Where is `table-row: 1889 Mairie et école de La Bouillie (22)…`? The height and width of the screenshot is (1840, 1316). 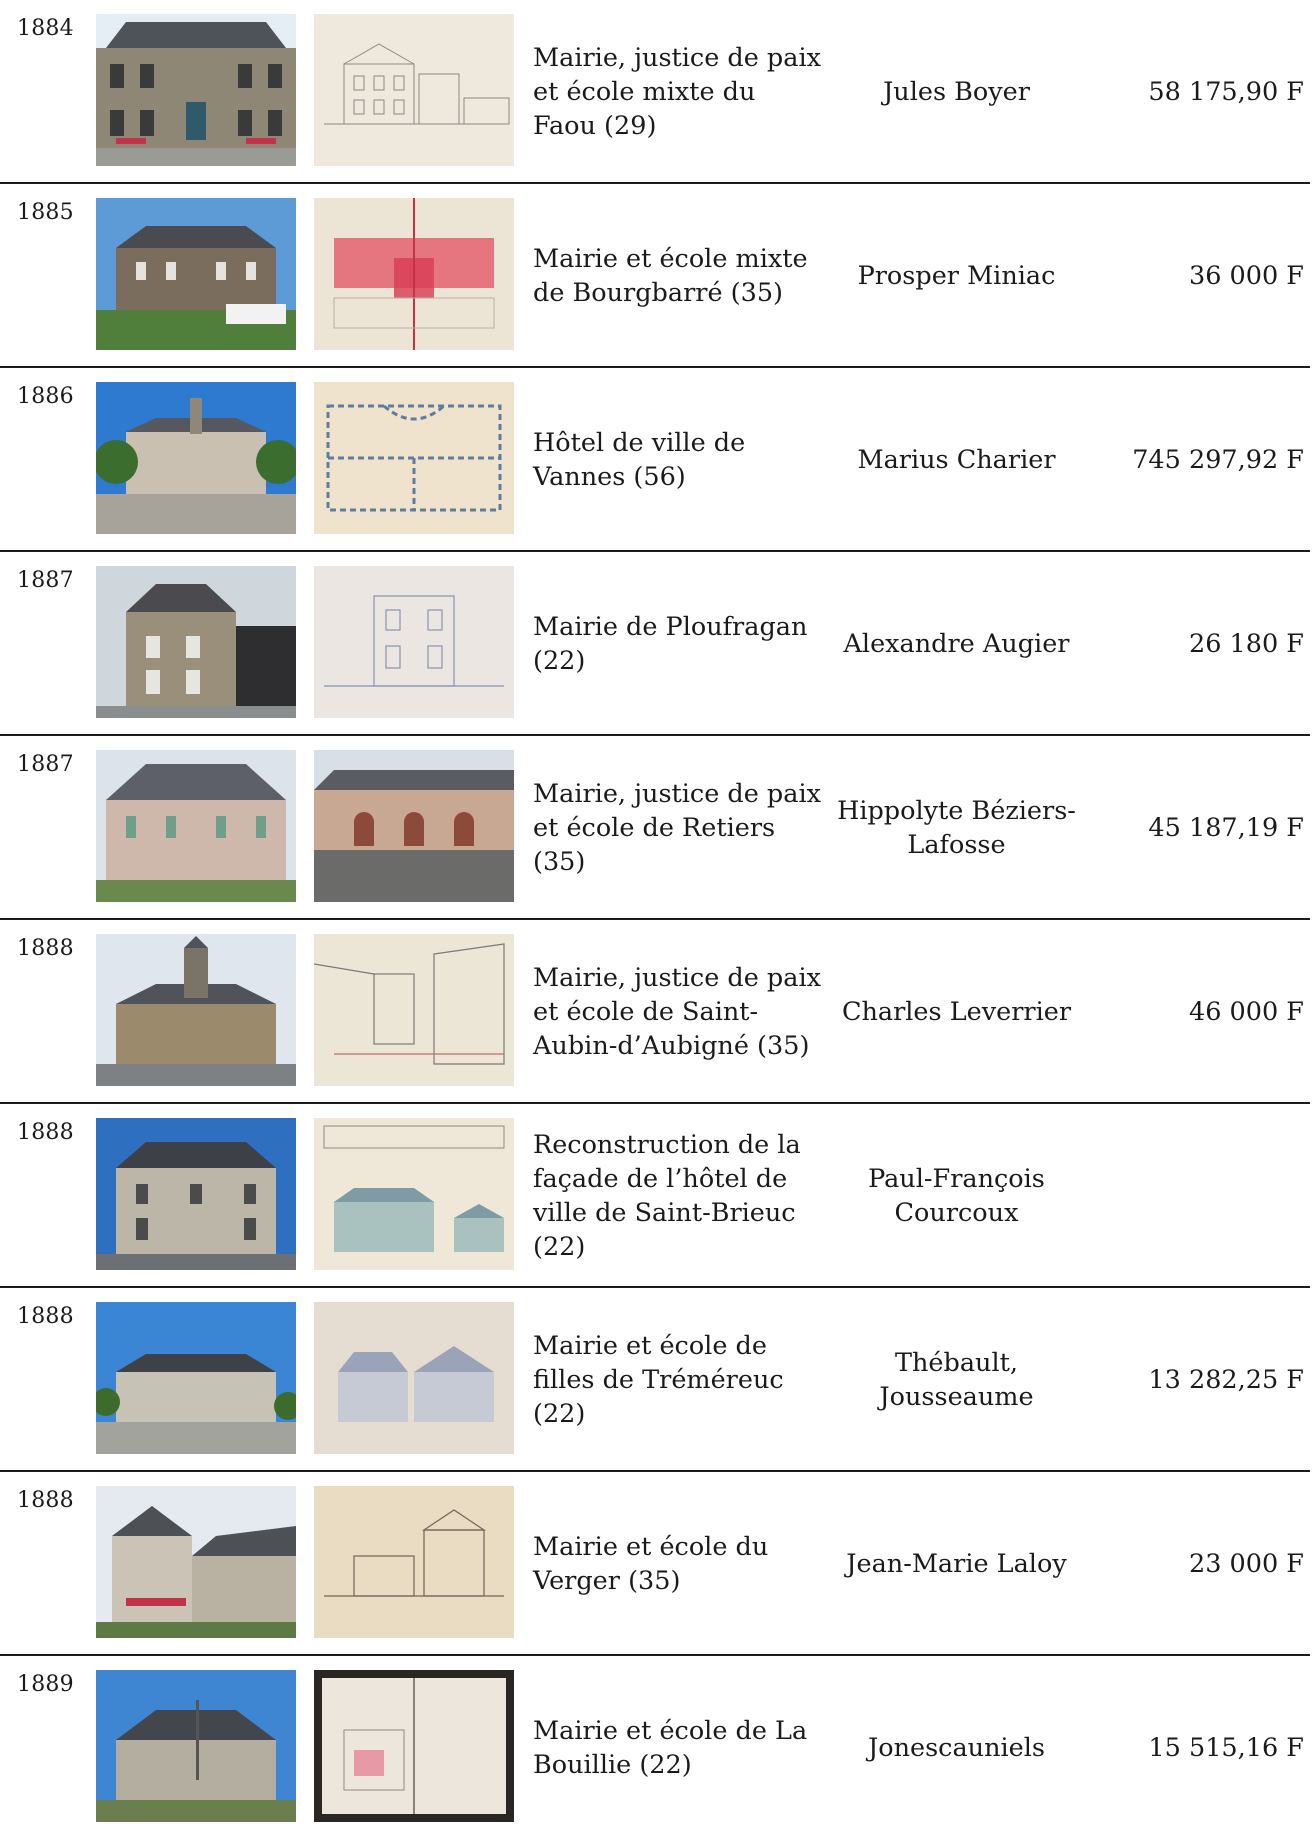 table-row: 1889 Mairie et école de La Bouillie (22)… is located at coordinates (658, 1742).